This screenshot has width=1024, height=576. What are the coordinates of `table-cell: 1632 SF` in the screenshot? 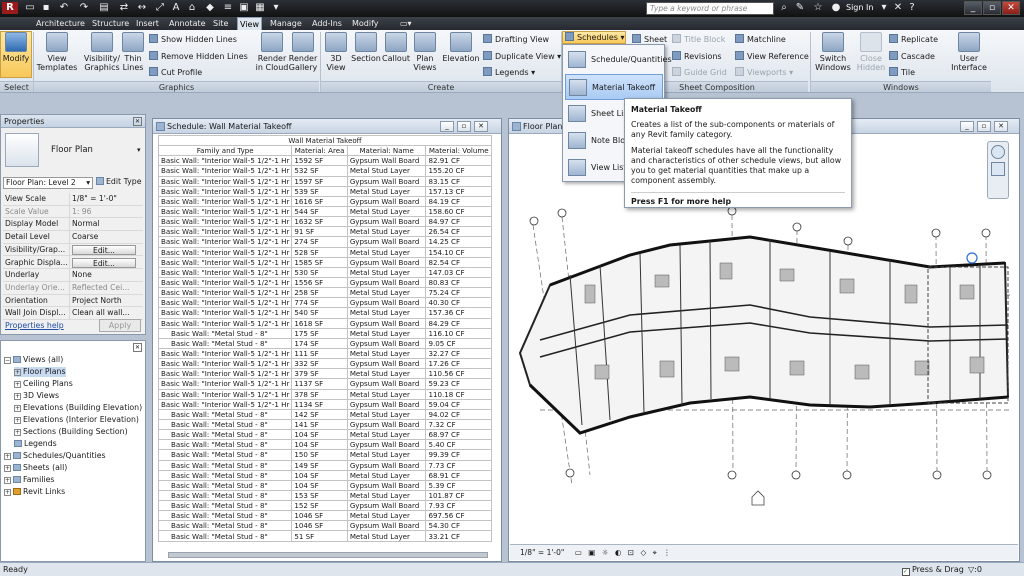 It's located at (319, 222).